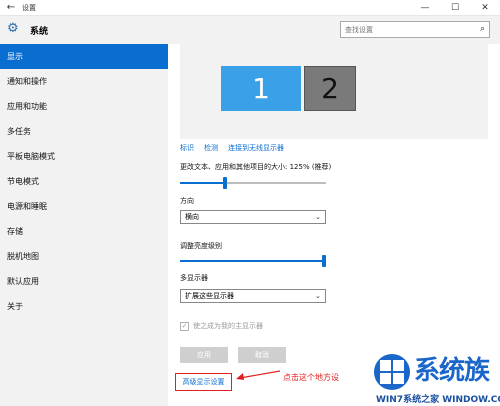  I want to click on sidebar-item-tablet-mode: 平板电脑模式, so click(84, 156).